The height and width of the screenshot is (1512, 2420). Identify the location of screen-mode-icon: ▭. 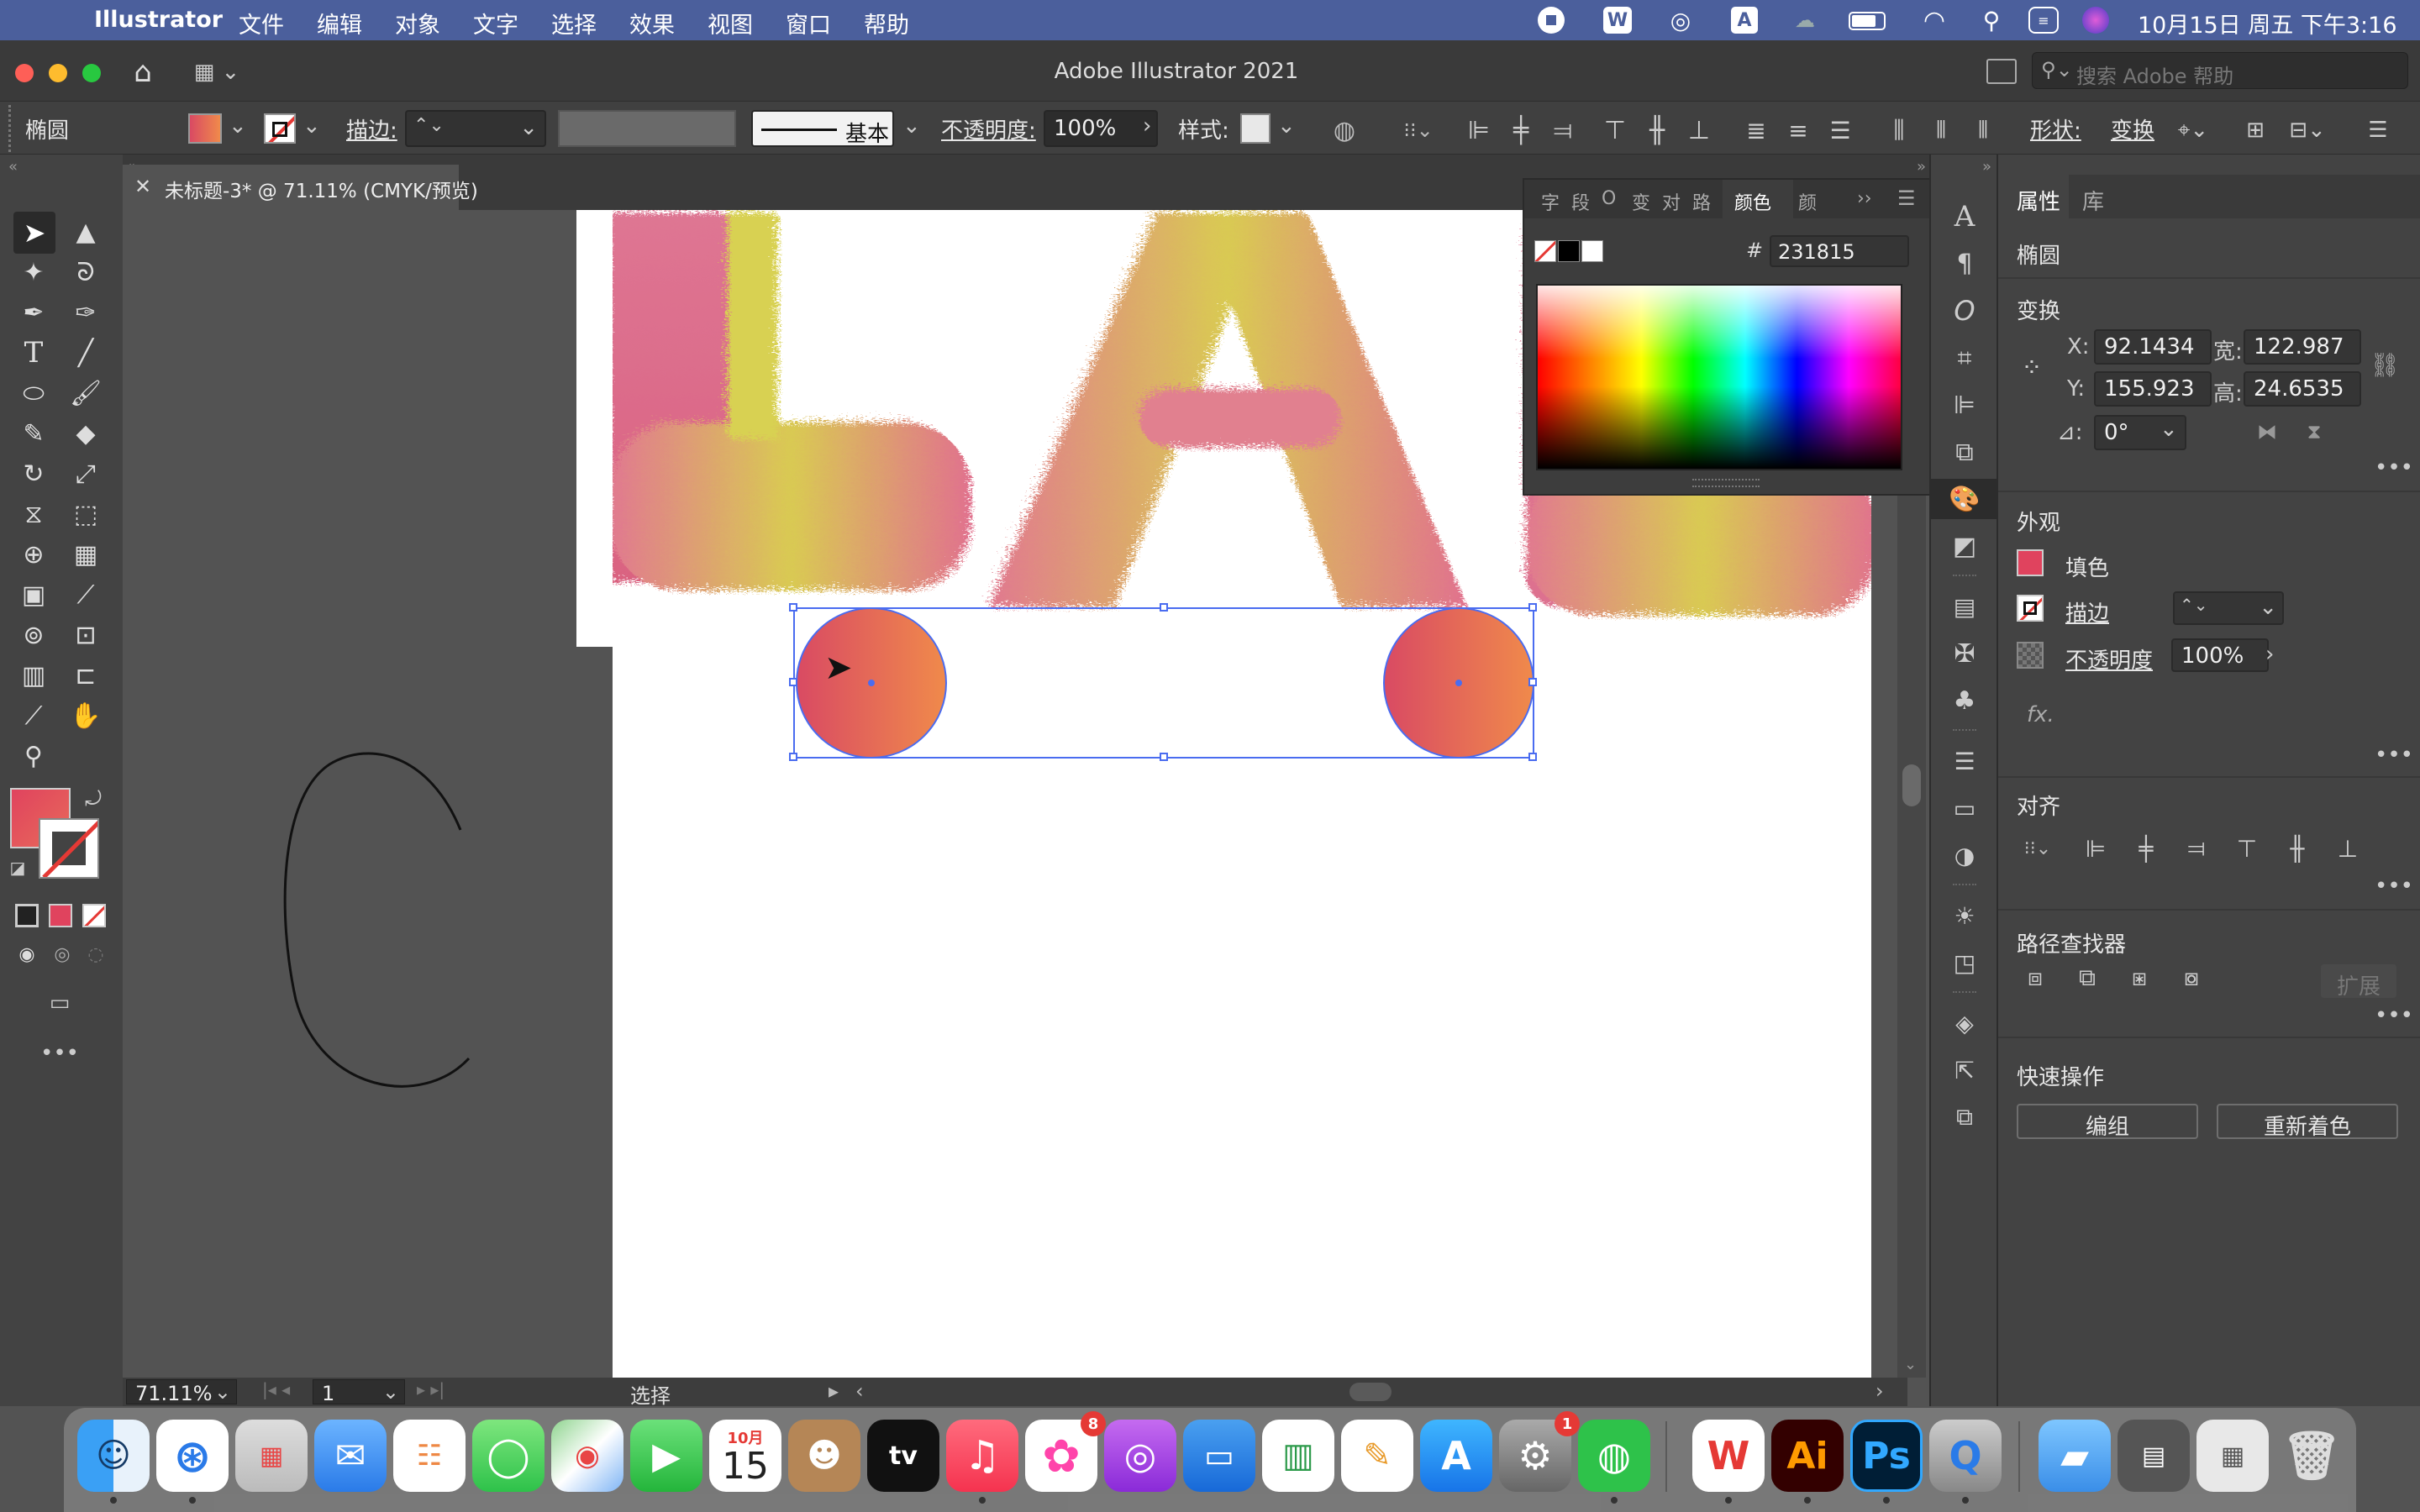
(60, 1003).